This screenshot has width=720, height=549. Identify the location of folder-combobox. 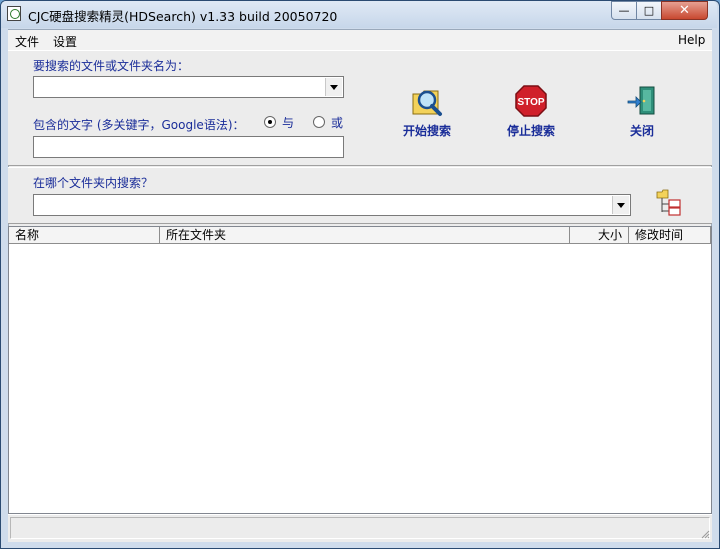
(332, 205).